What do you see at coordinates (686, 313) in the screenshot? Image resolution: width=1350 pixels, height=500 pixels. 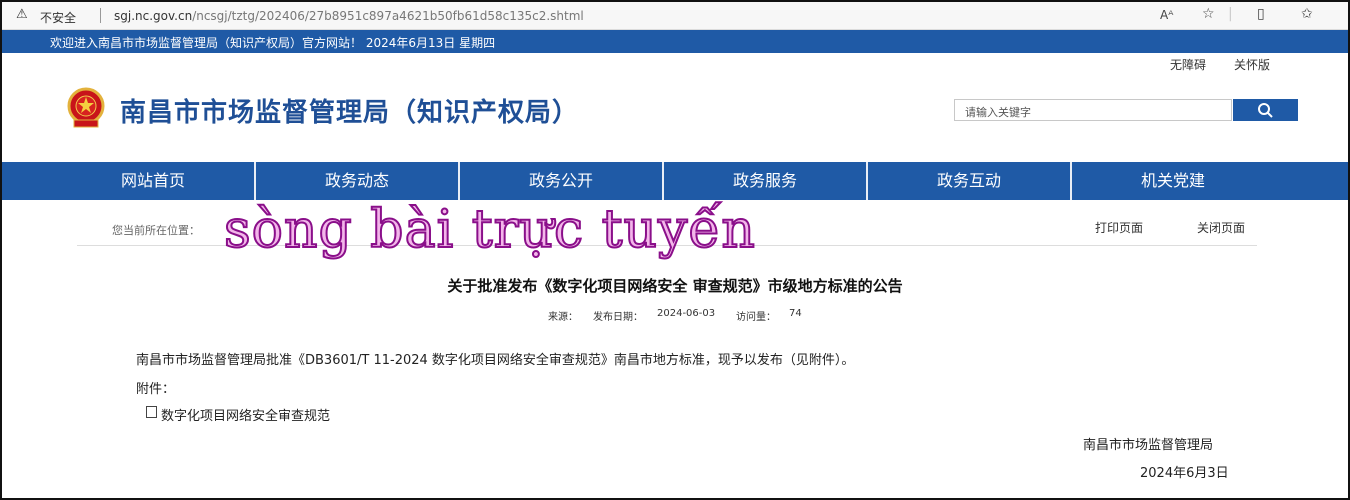 I see `publish-date: 2024-06-03` at bounding box center [686, 313].